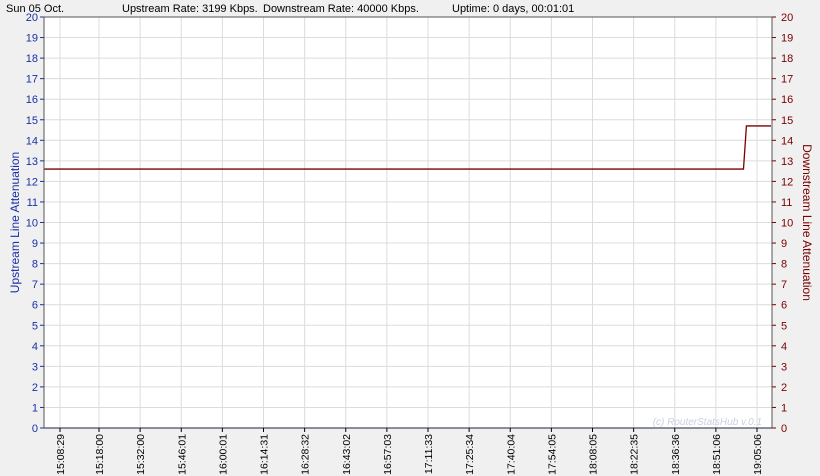 The image size is (820, 476). What do you see at coordinates (182, 454) in the screenshot?
I see `x-tick-label: 15:46:01` at bounding box center [182, 454].